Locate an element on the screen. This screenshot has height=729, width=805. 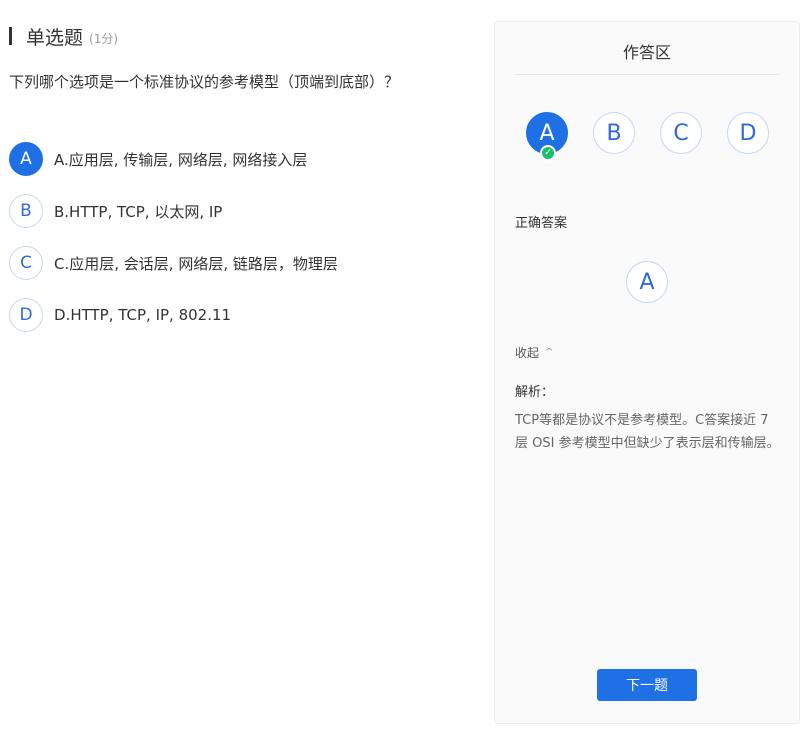
check-icon: ✓ is located at coordinates (548, 153).